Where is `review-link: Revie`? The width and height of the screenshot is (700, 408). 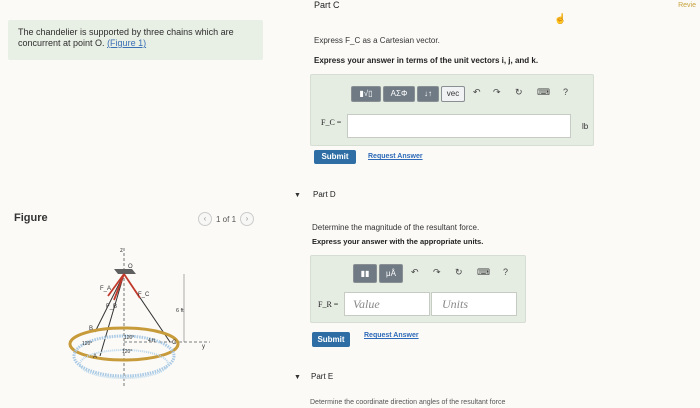 review-link: Revie is located at coordinates (687, 5).